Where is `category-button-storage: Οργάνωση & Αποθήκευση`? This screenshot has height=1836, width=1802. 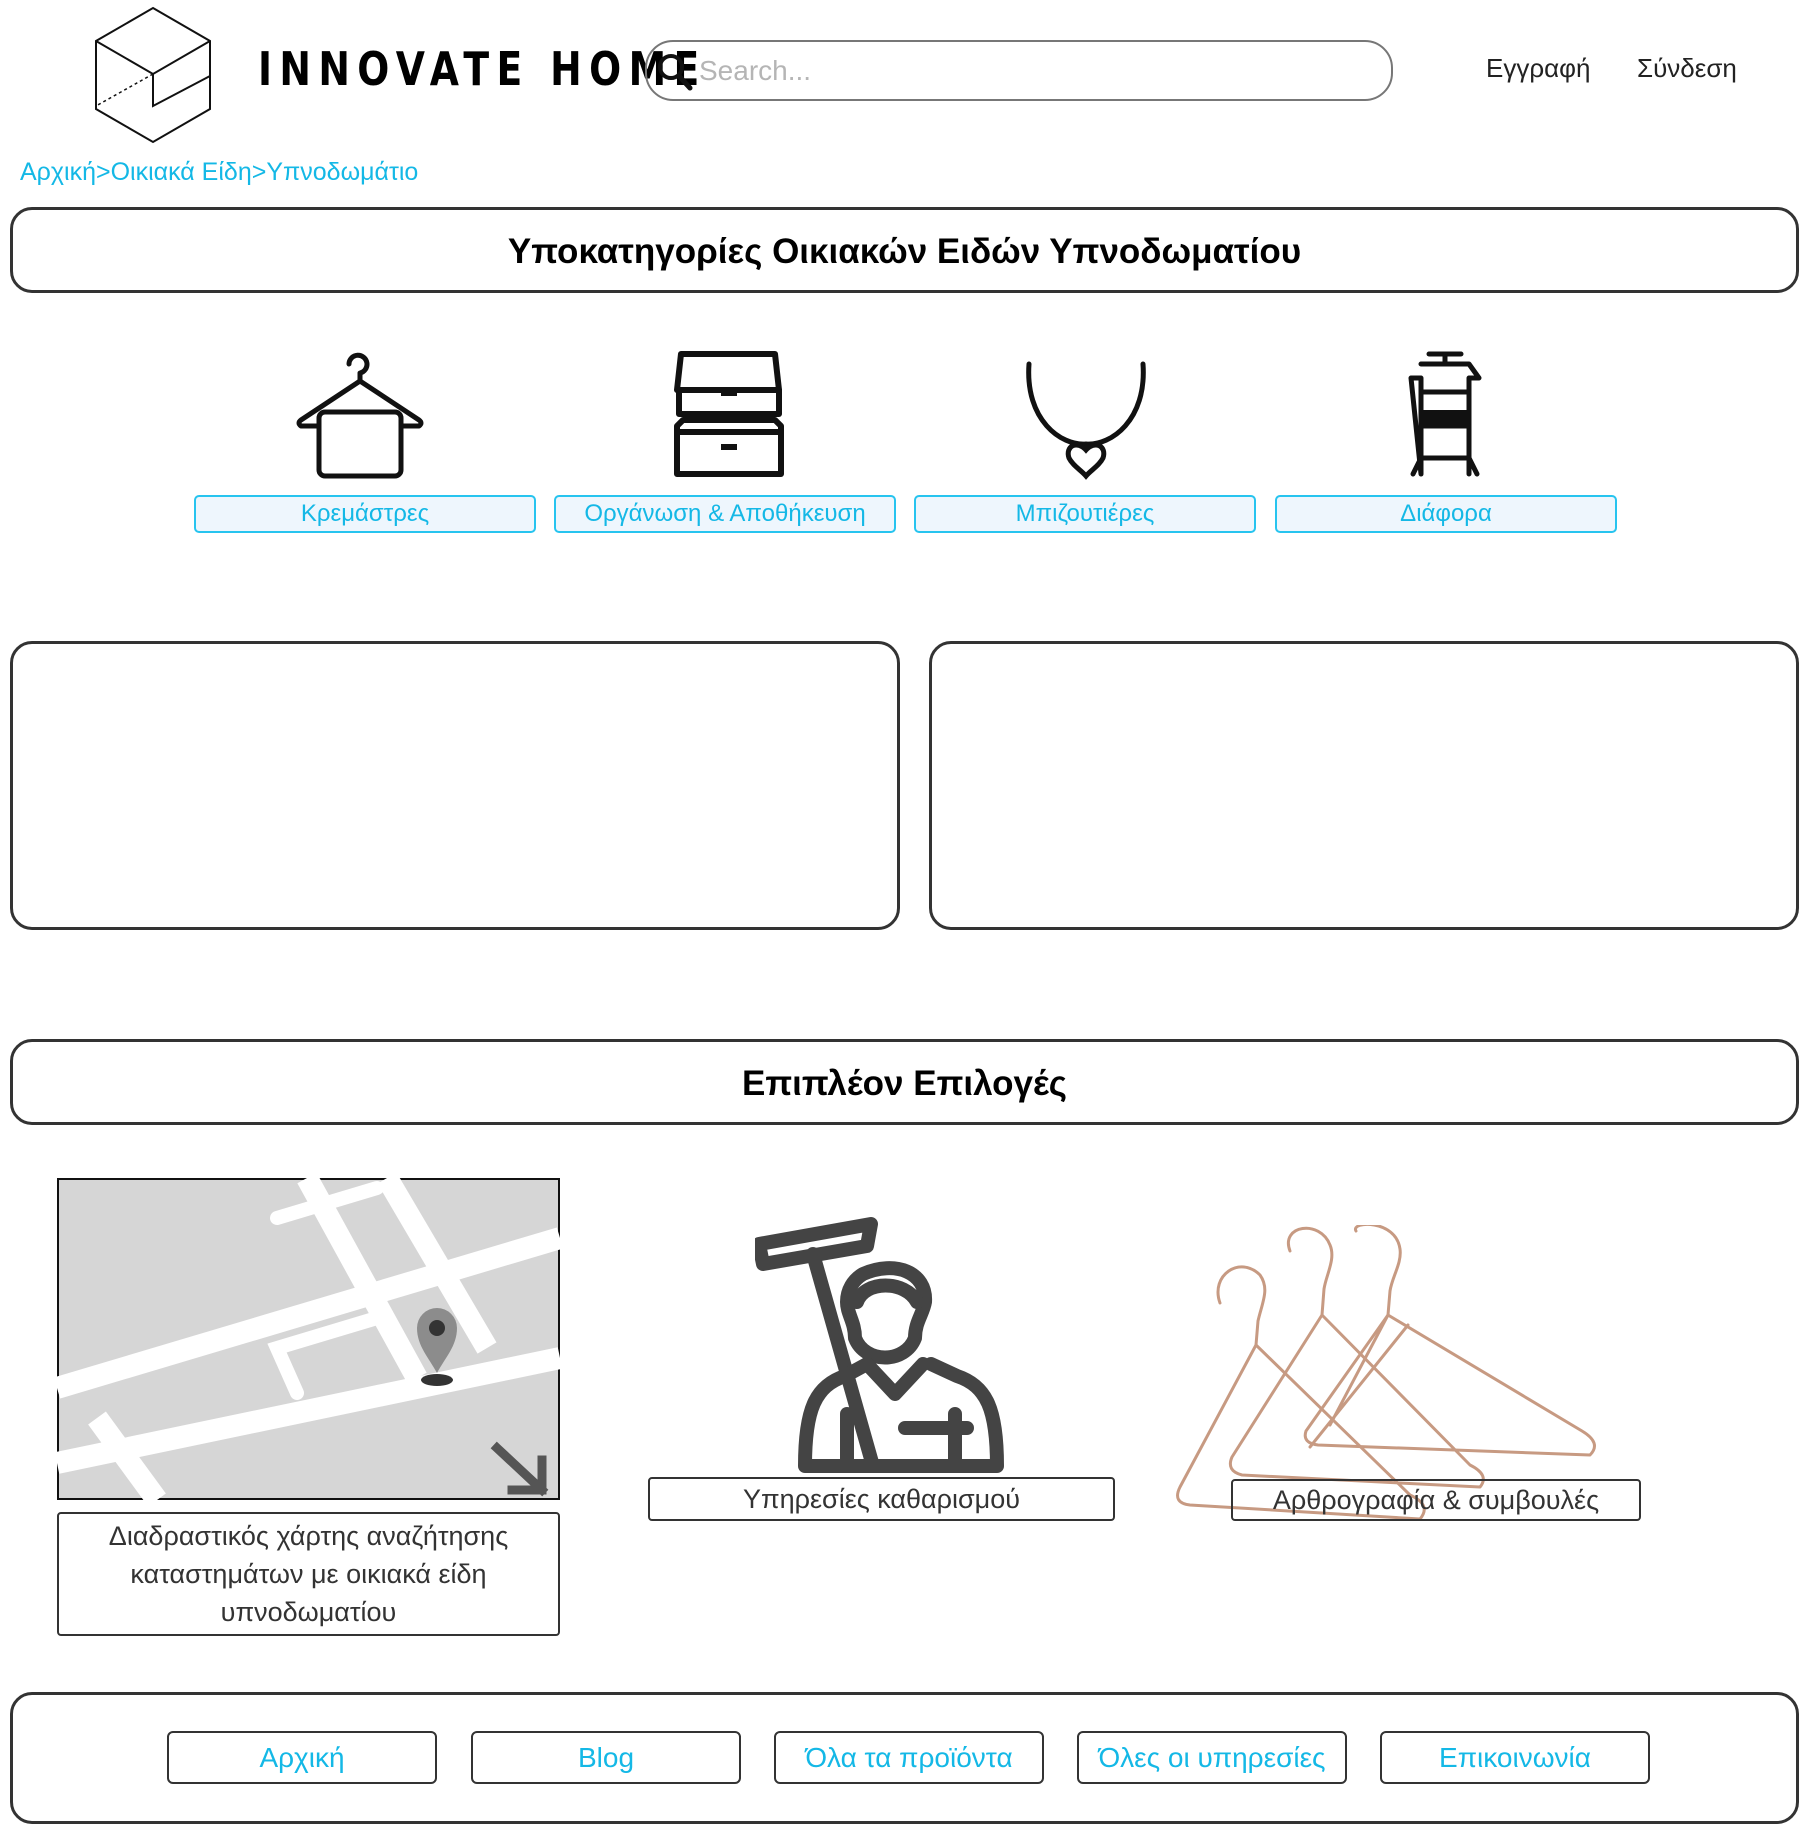 category-button-storage: Οργάνωση & Αποθήκευση is located at coordinates (725, 514).